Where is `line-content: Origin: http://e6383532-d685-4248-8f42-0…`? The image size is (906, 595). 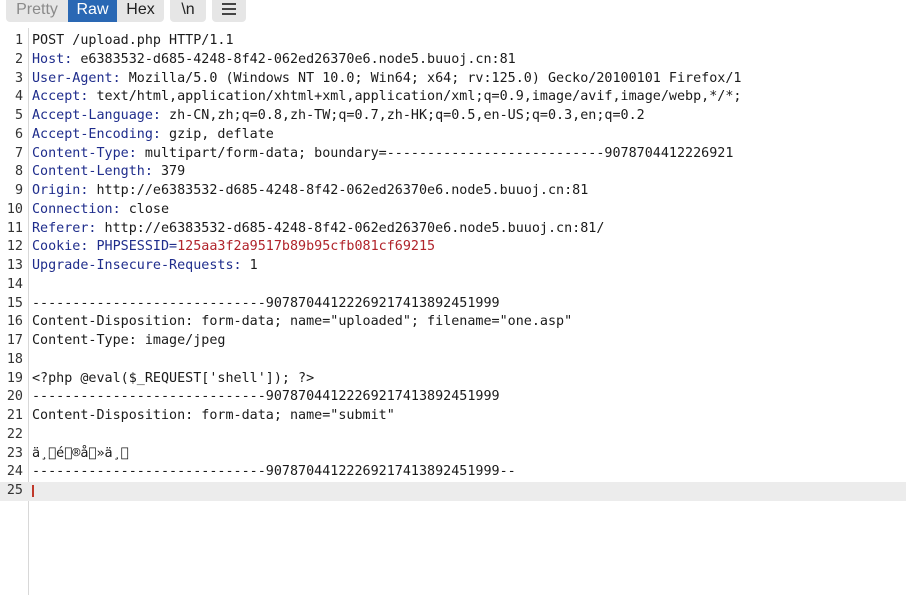
line-content: Origin: http://e6383532-d685-4248-8f42-0… is located at coordinates (310, 191).